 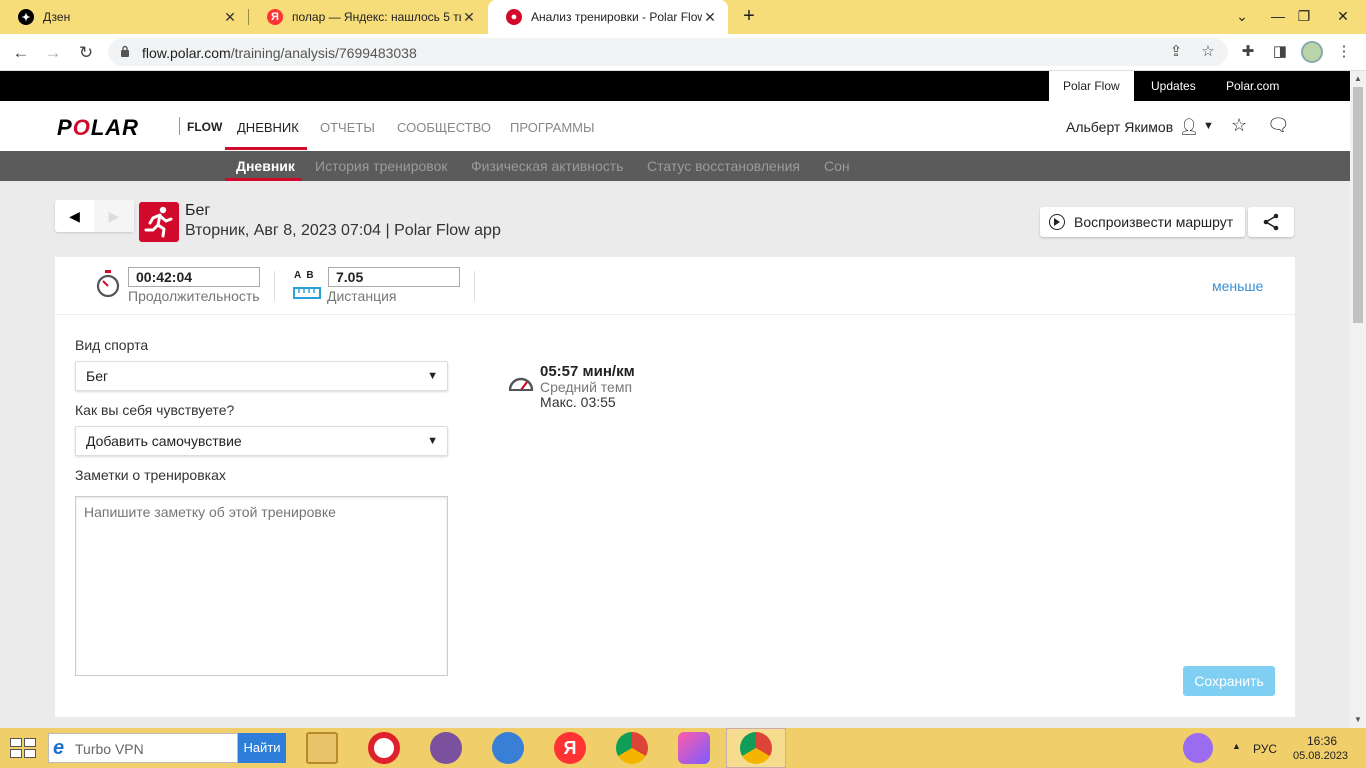 What do you see at coordinates (1057, 222) in the screenshot?
I see `play-icon` at bounding box center [1057, 222].